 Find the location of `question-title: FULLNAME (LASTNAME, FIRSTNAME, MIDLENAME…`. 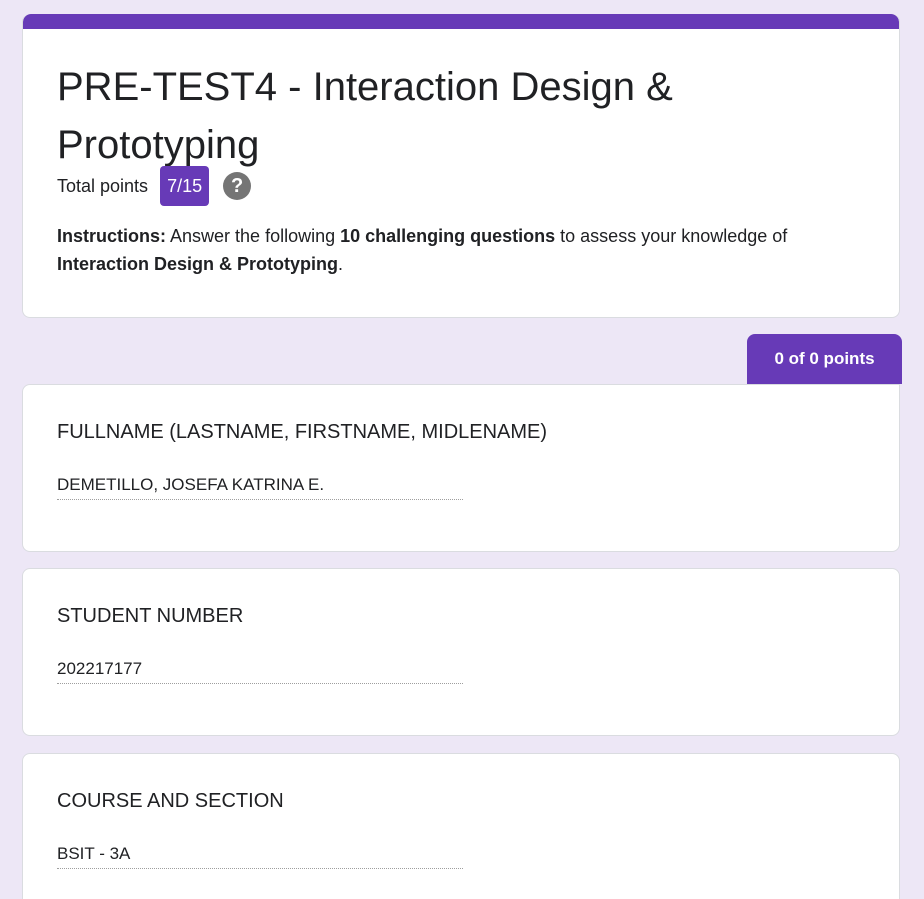

question-title: FULLNAME (LASTNAME, FIRSTNAME, MIDLENAME… is located at coordinates (302, 432).